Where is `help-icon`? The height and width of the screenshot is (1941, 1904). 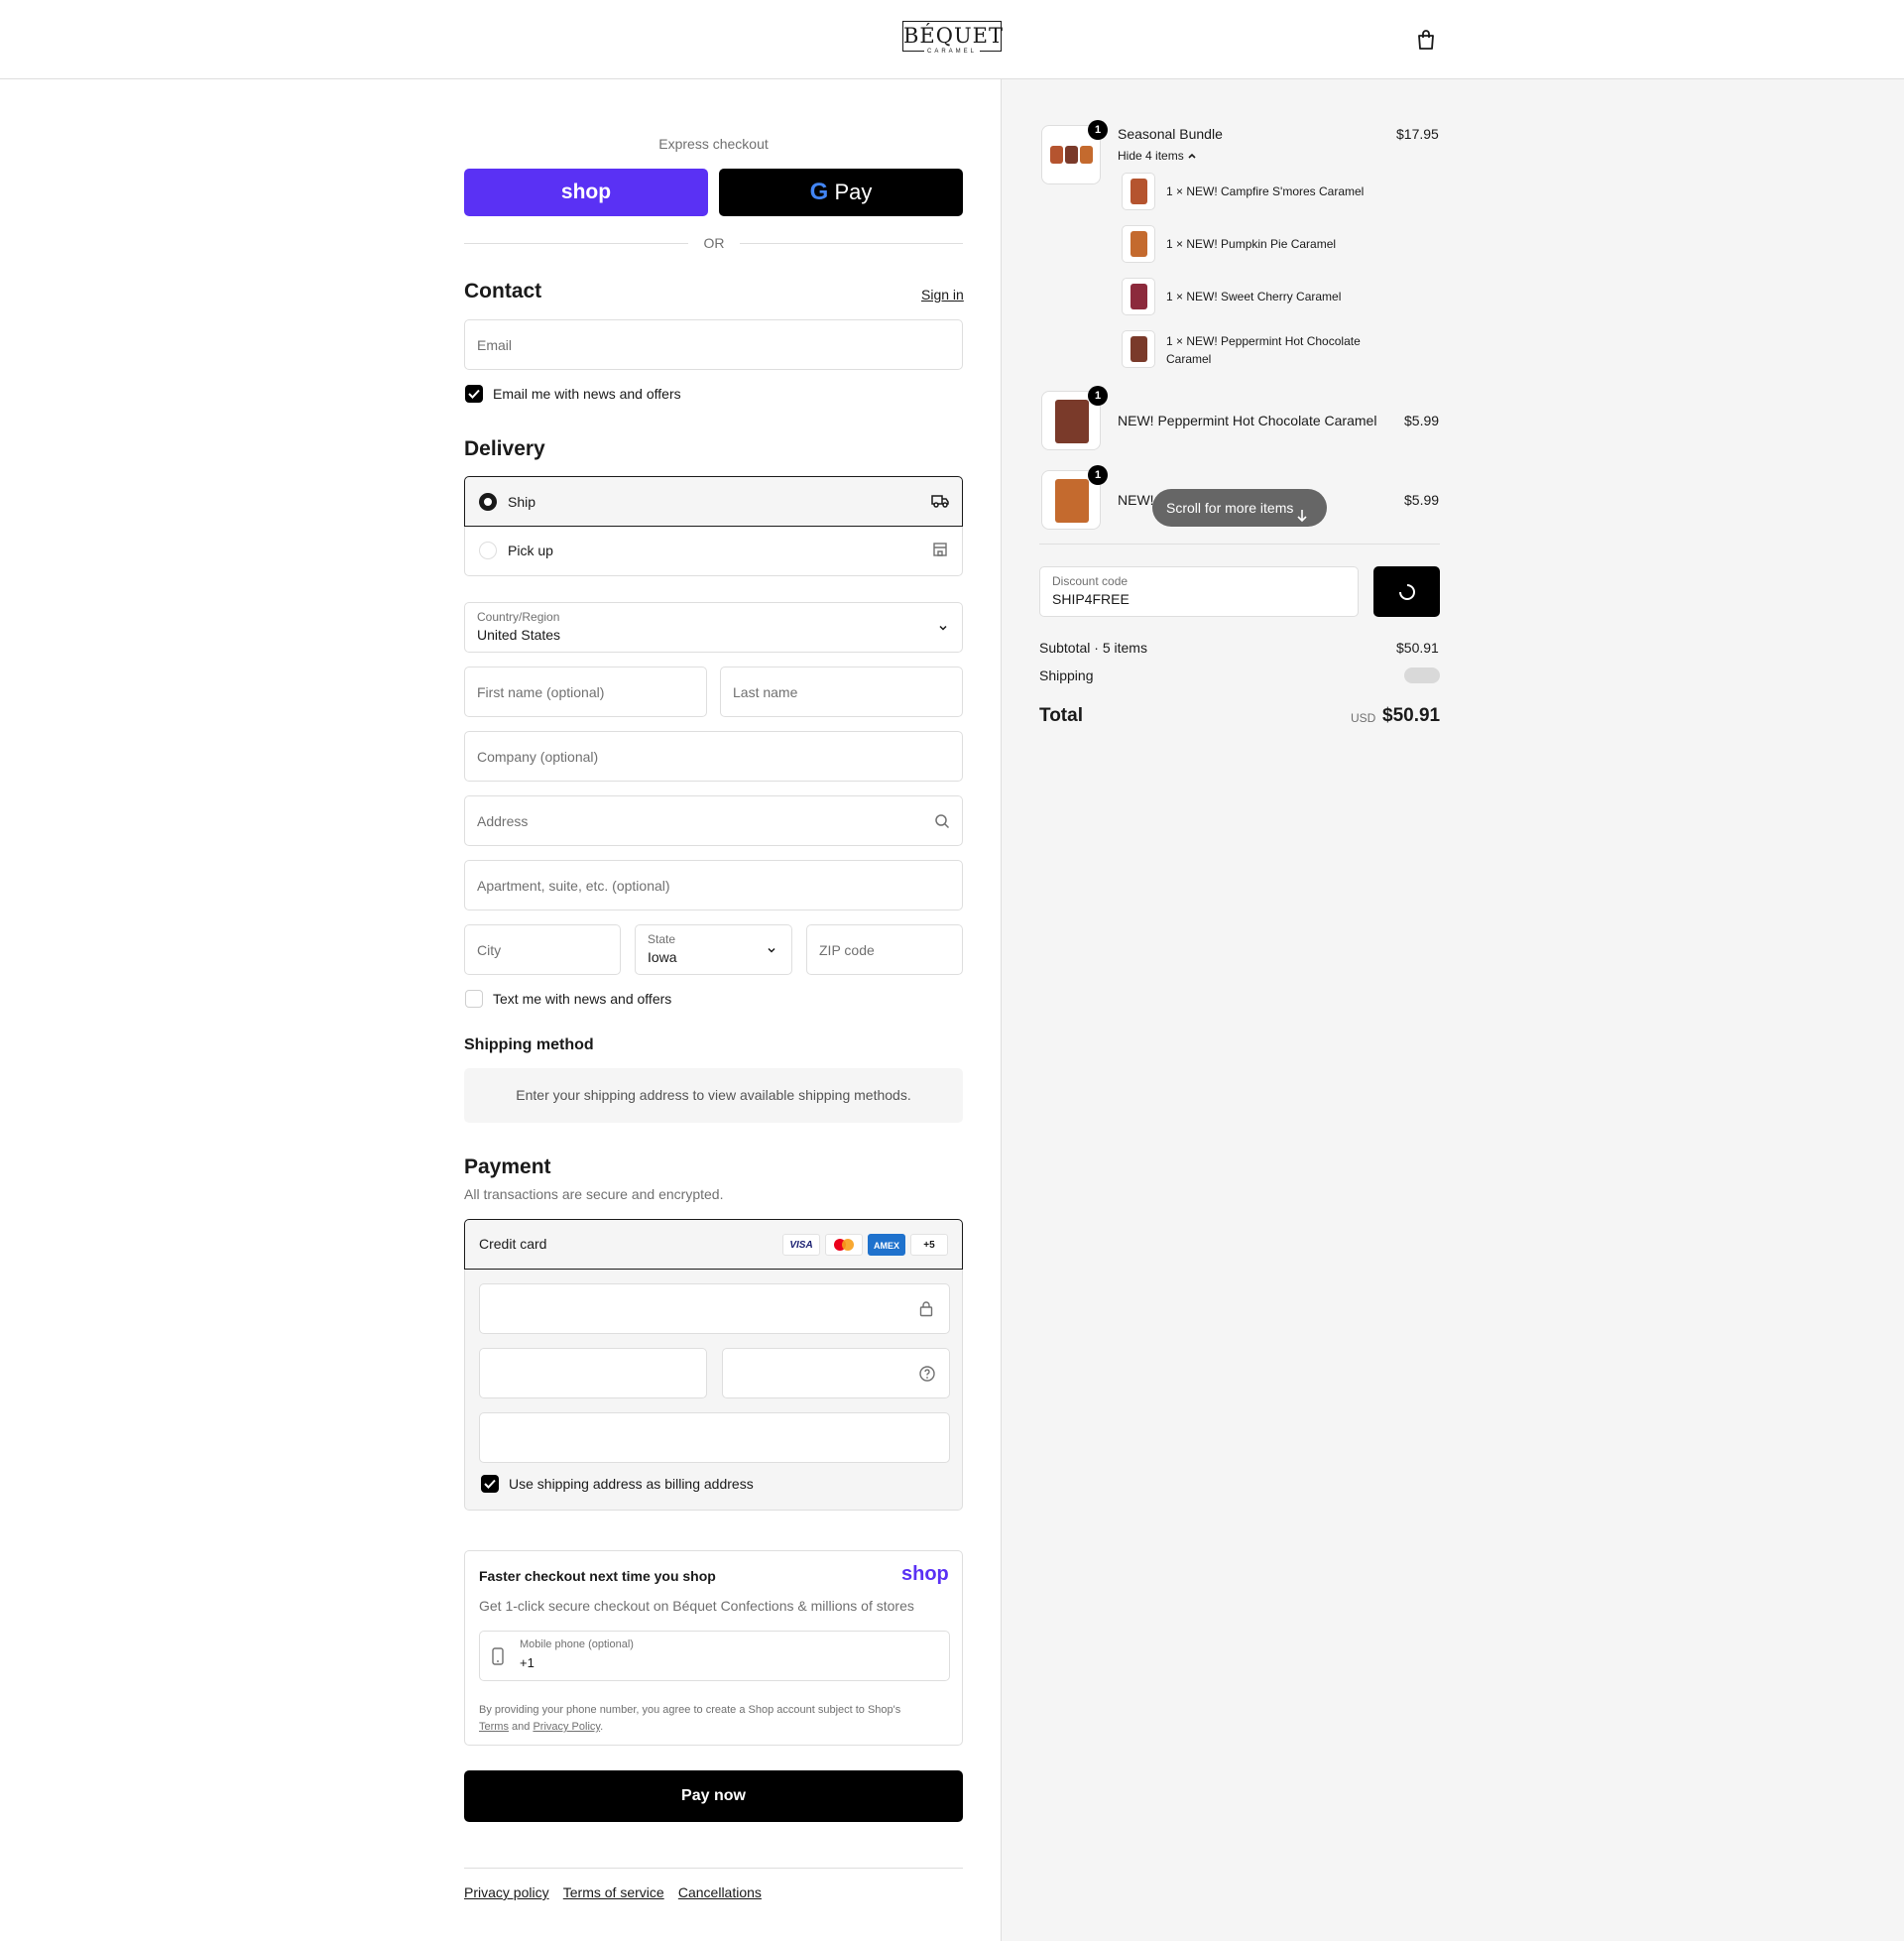 help-icon is located at coordinates (927, 1376).